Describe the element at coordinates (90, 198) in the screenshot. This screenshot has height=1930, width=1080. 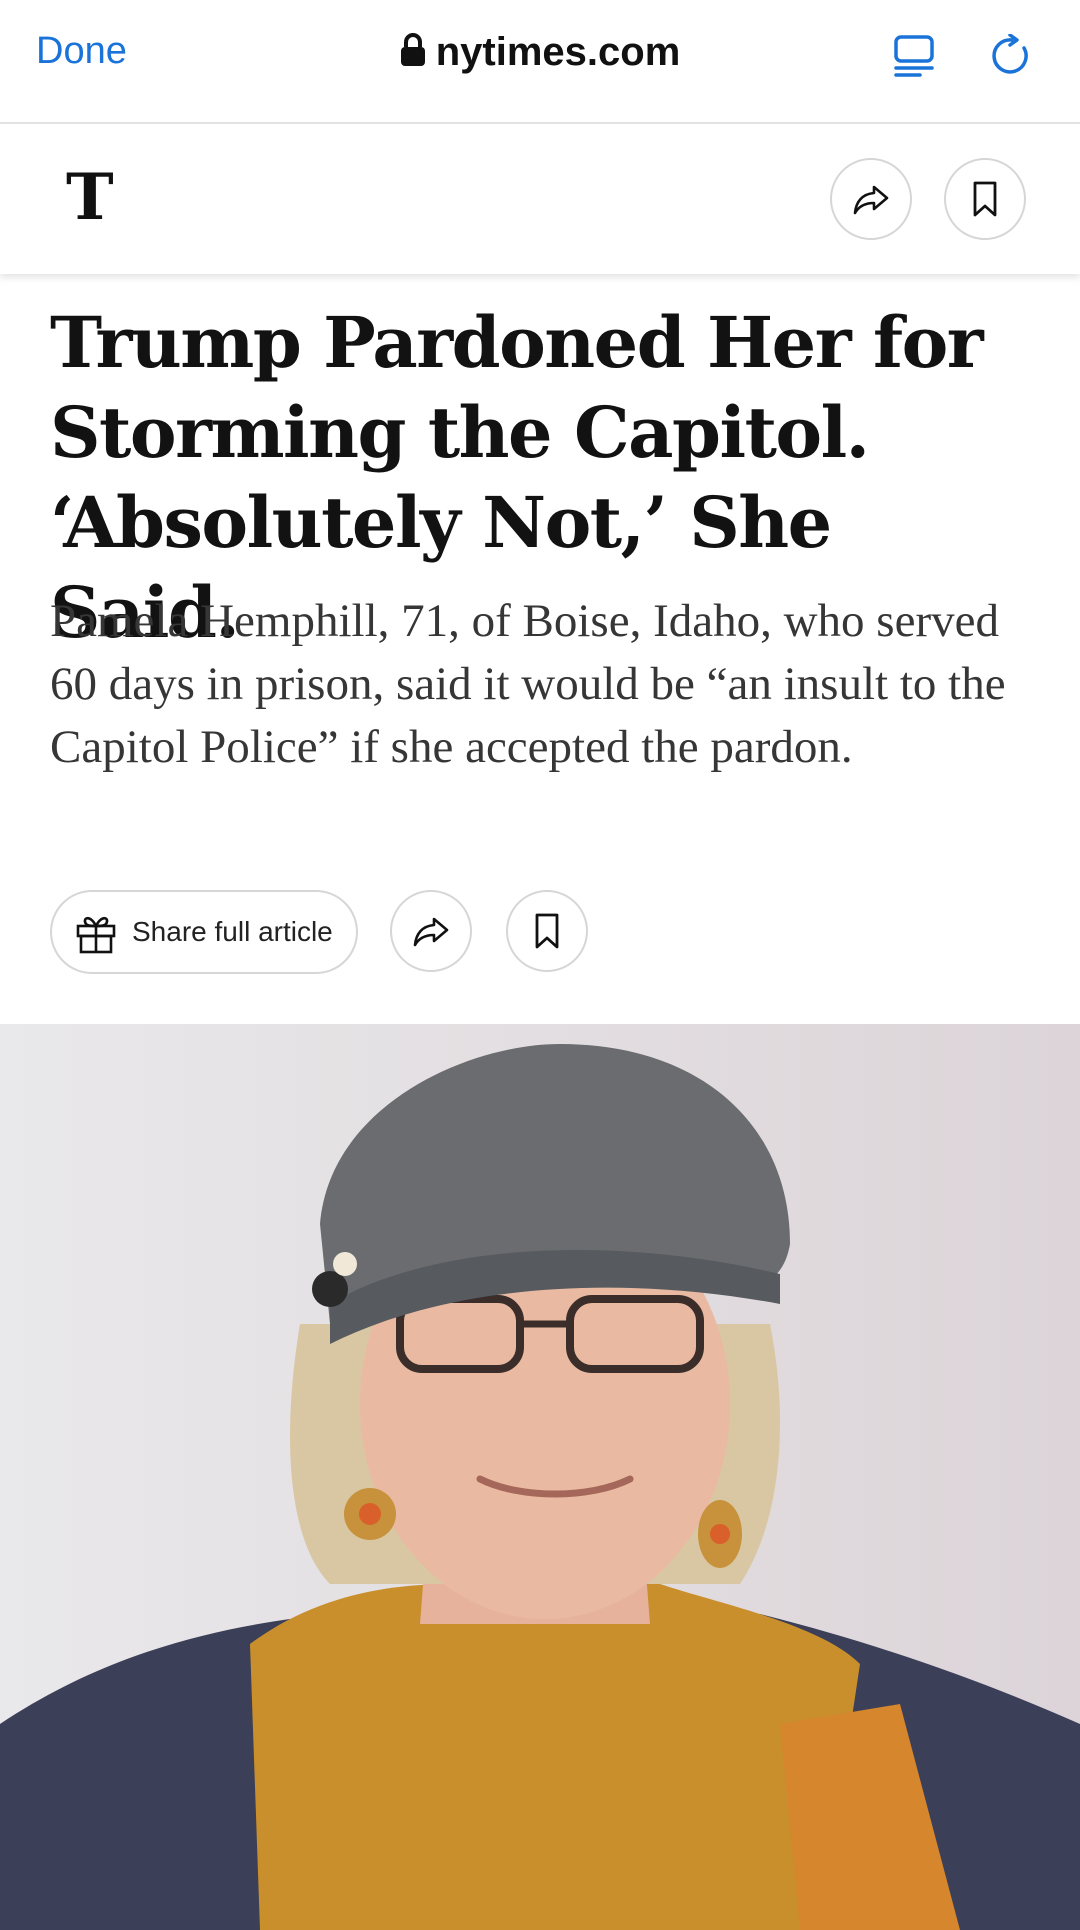
I see `nyt-logo: T` at that location.